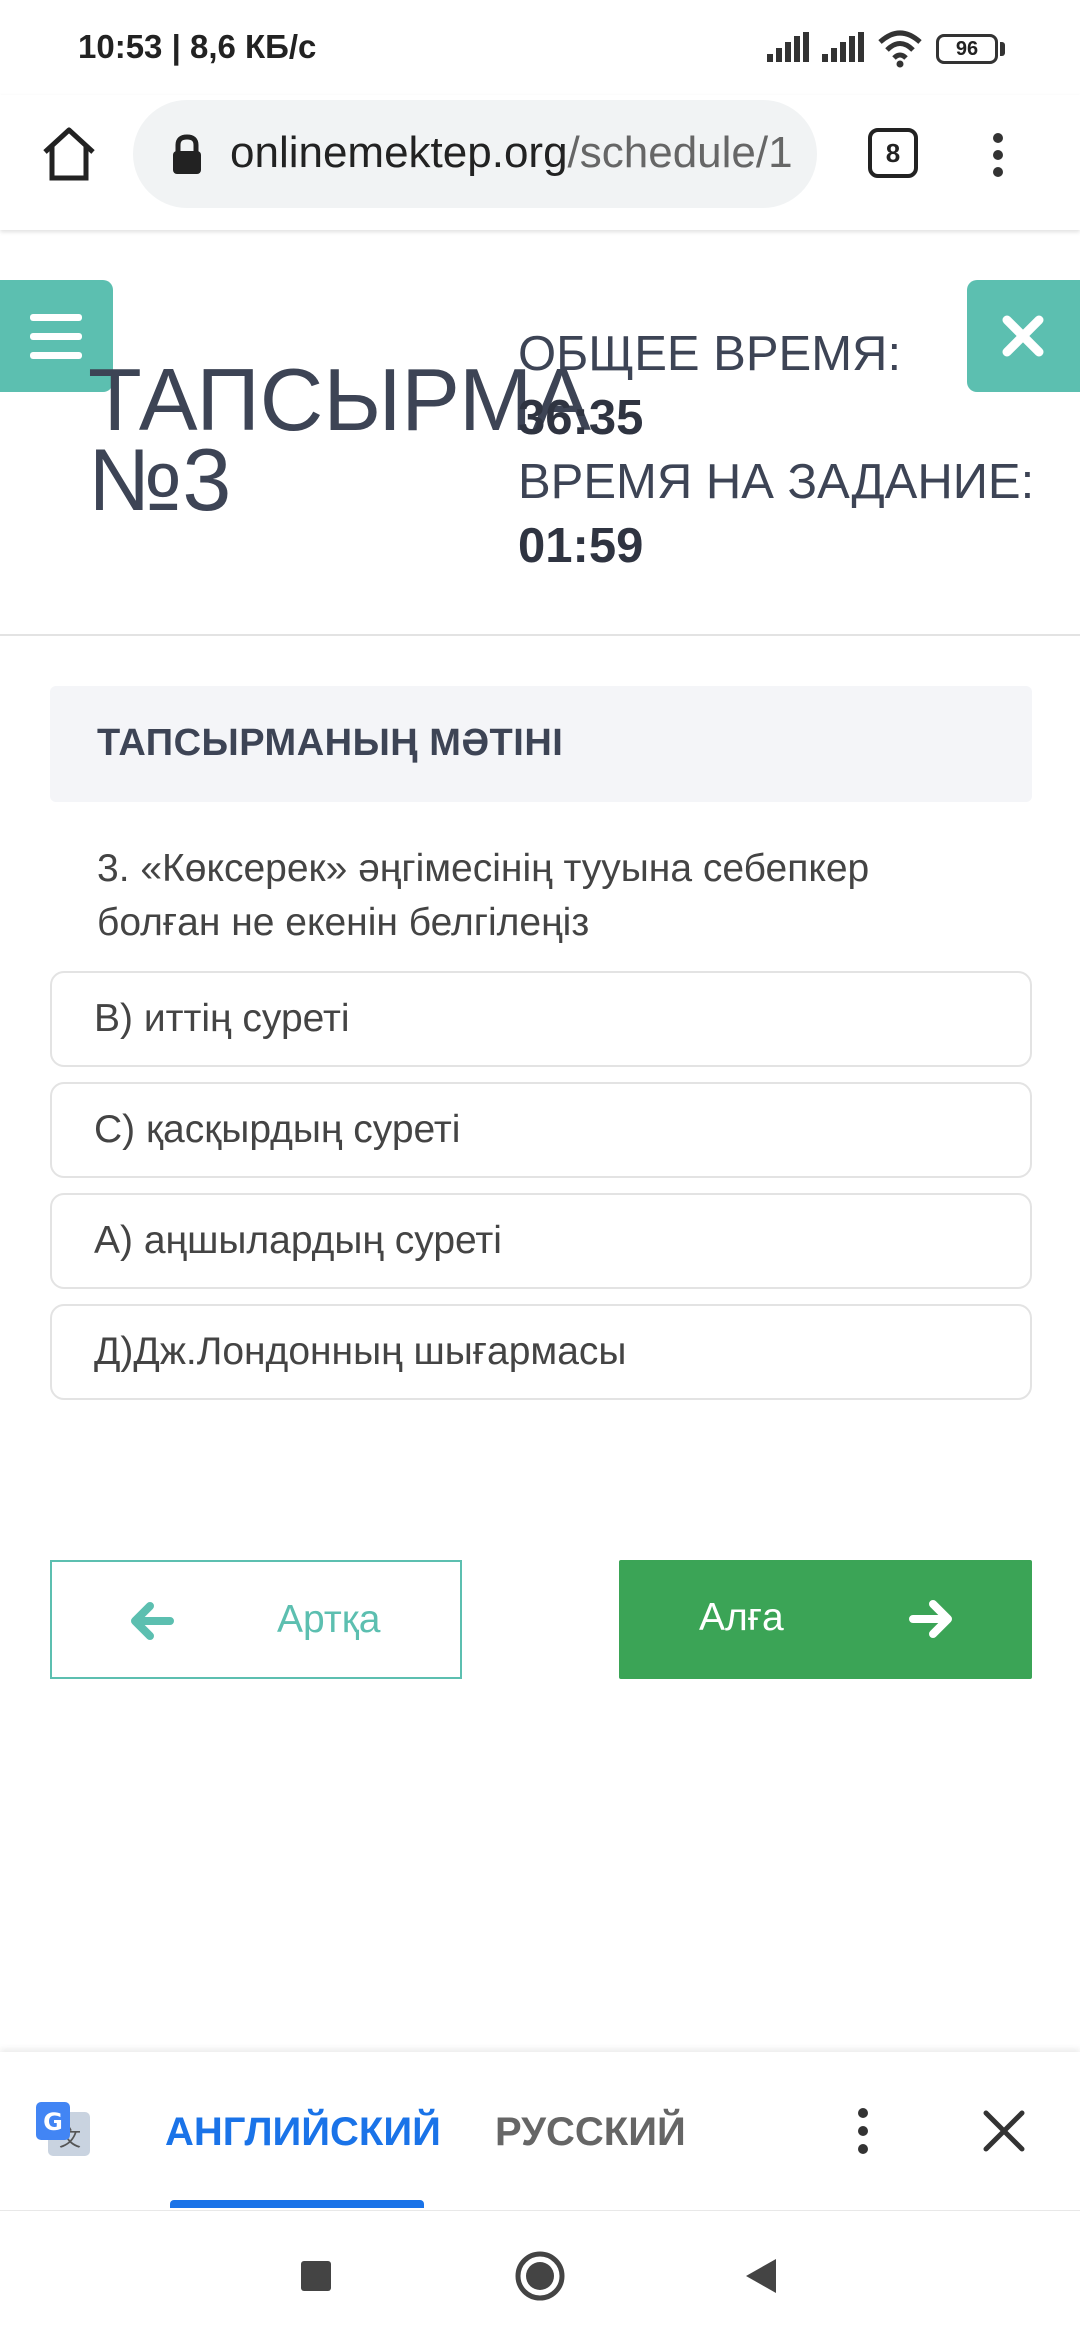  Describe the element at coordinates (297, 2204) in the screenshot. I see `active-tab-indicator` at that location.